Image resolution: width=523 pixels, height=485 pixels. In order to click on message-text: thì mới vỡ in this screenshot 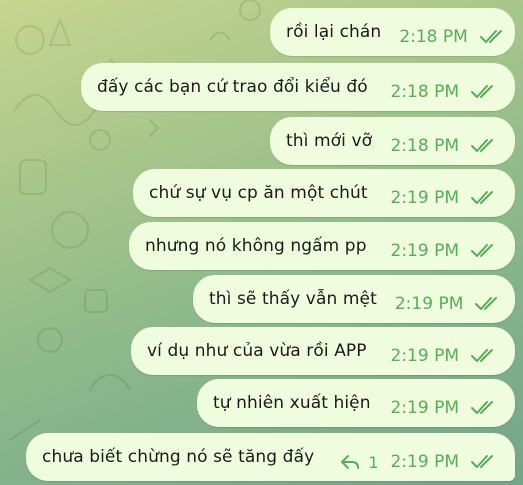, I will do `click(329, 141)`.